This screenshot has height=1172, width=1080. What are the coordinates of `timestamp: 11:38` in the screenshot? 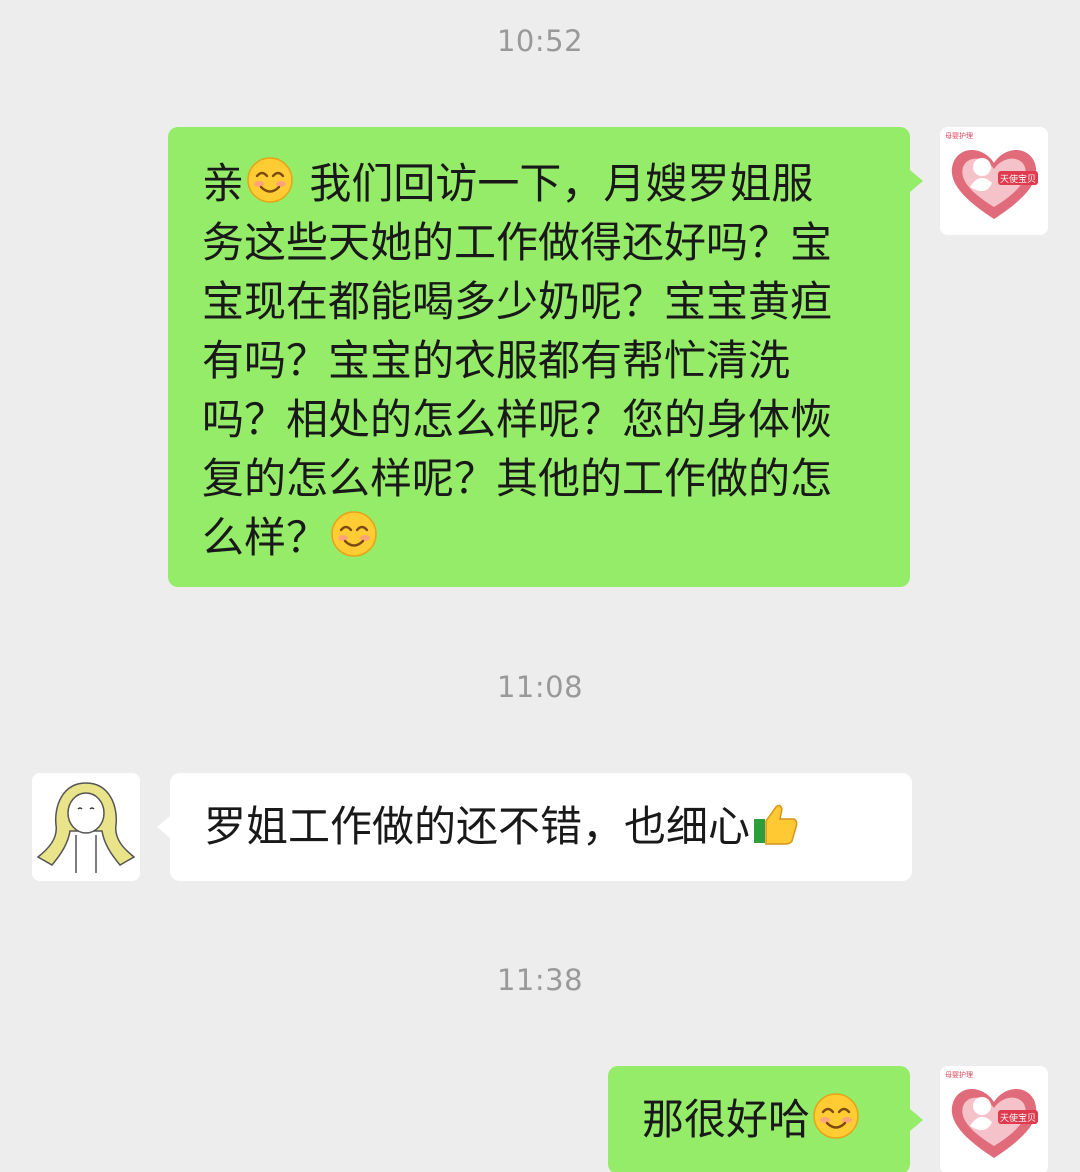 It's located at (540, 980).